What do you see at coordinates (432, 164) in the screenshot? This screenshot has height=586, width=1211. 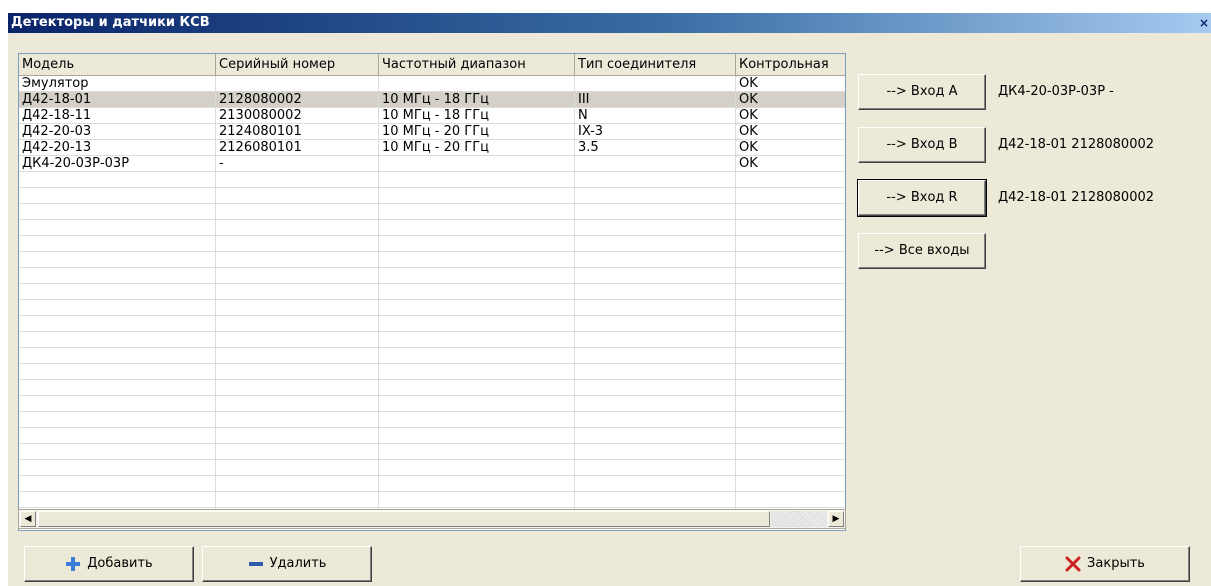 I see `table-row: ДК4-20-03Р-03Р - OK` at bounding box center [432, 164].